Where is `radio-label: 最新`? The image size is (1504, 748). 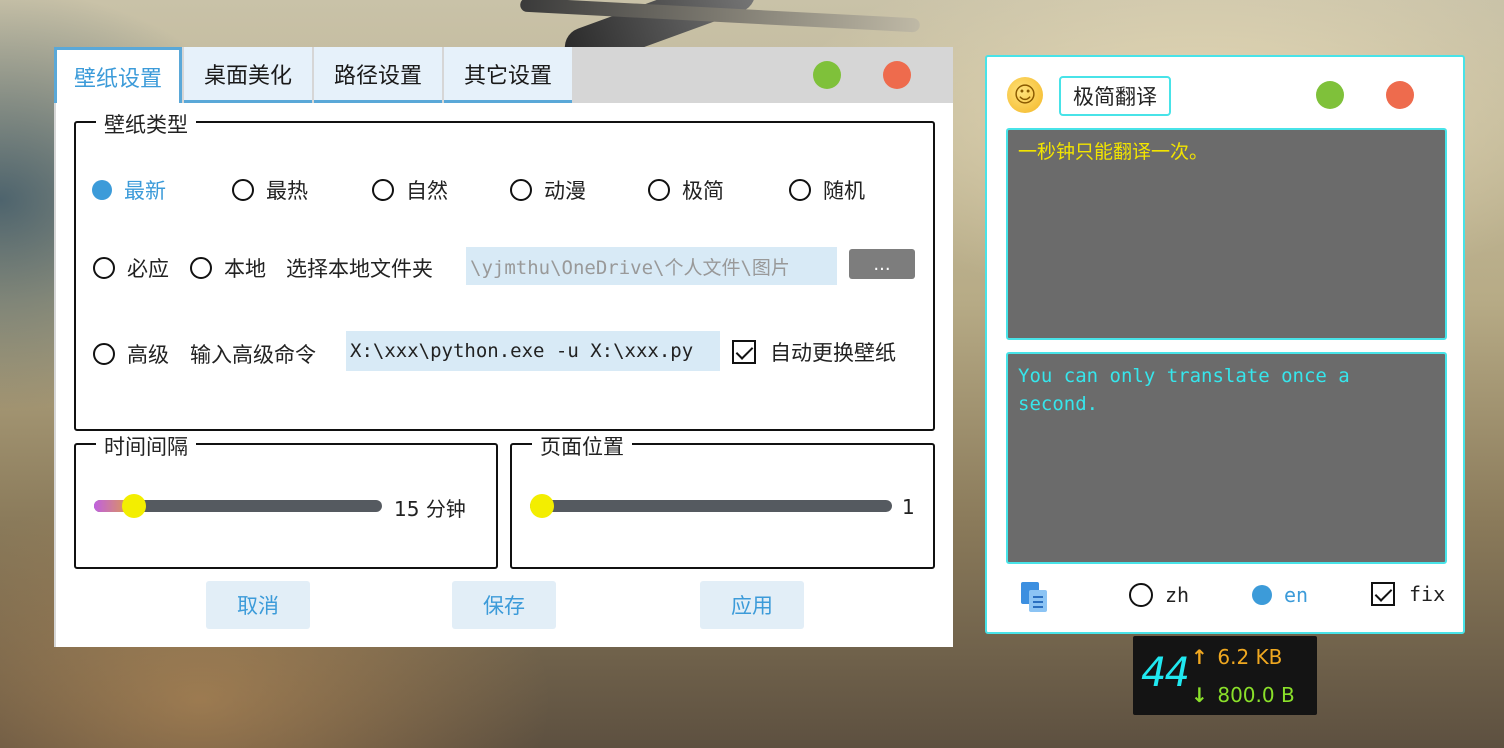 radio-label: 最新 is located at coordinates (145, 191).